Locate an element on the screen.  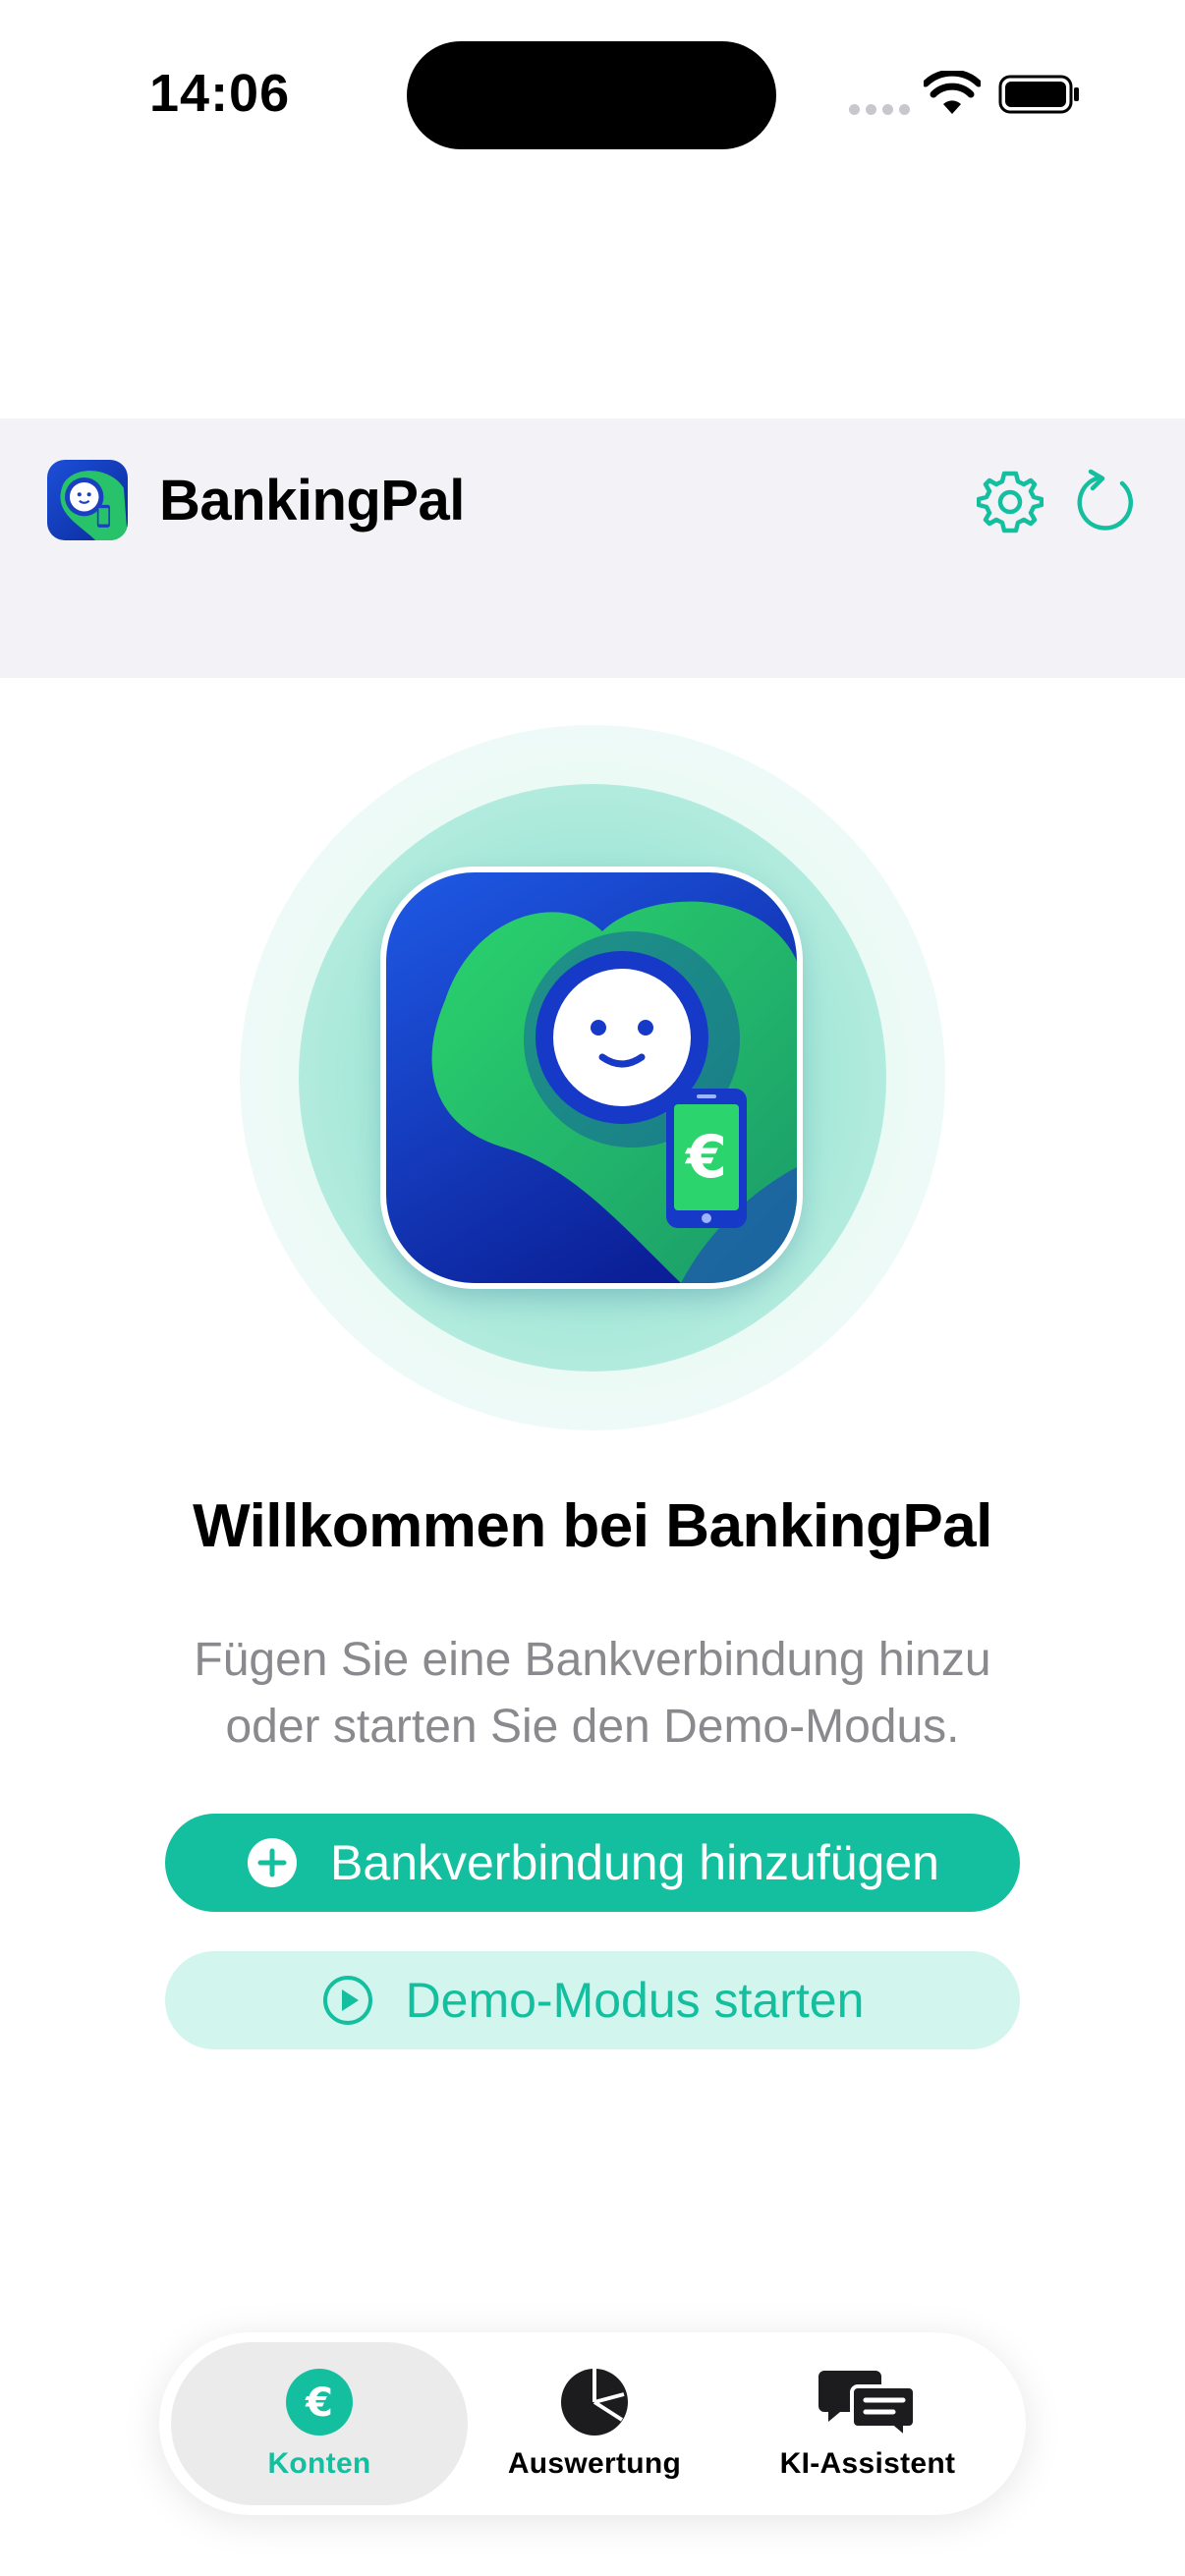
start-demo-mode-label: Demo-Modus starten is located at coordinates (635, 2000).